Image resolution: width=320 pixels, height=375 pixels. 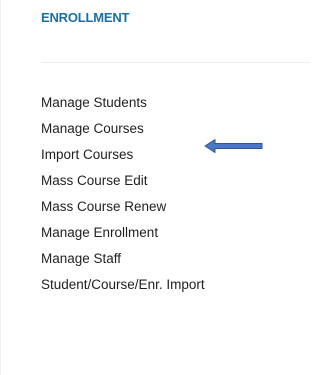 I want to click on menu-item-manage-staff: Manage Staff, so click(x=123, y=259).